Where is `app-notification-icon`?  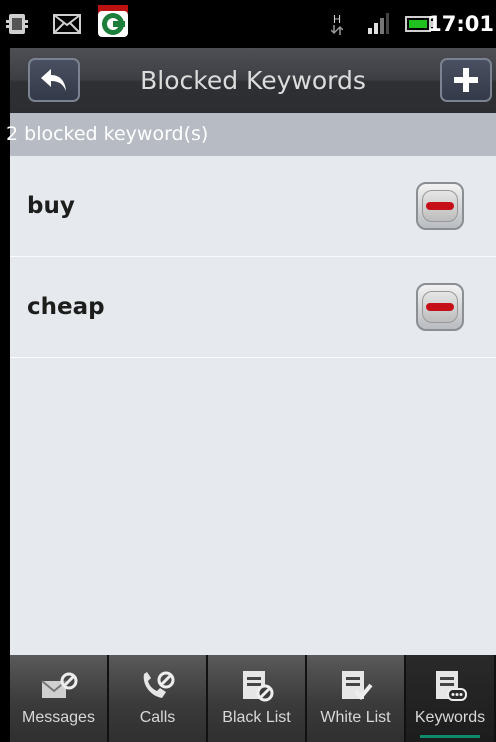 app-notification-icon is located at coordinates (113, 21).